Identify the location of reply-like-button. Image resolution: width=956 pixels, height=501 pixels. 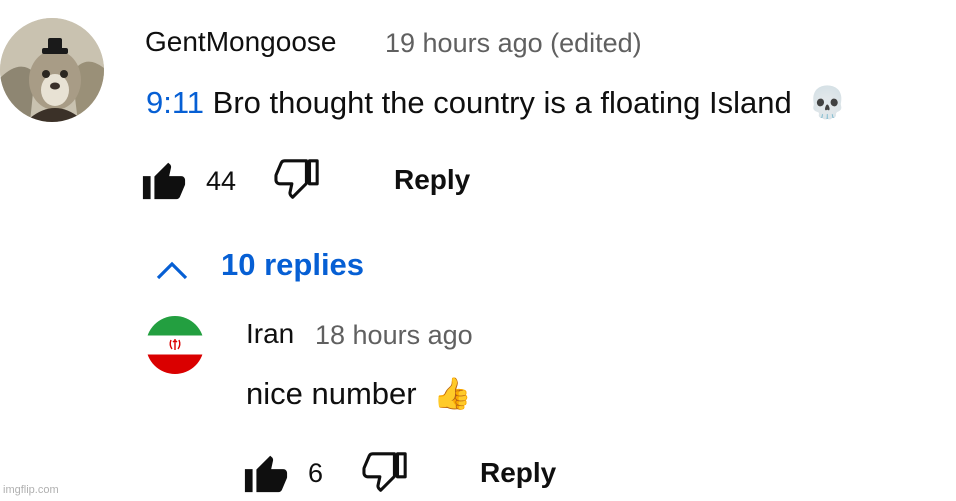
(266, 475).